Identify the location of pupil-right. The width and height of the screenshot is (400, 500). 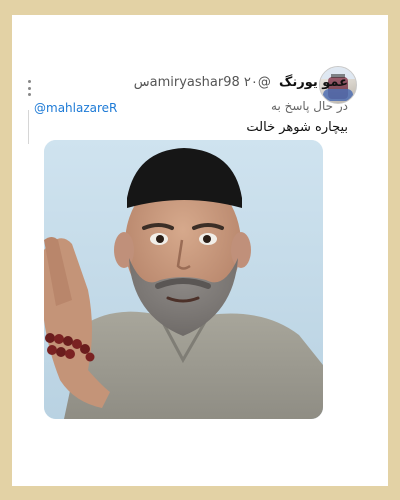
(207, 239).